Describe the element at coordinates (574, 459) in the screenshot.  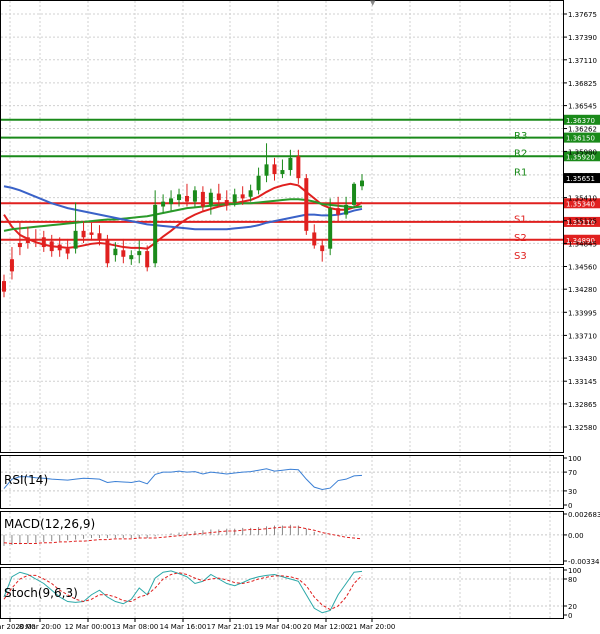
I see `rsi-tick-label: 100` at that location.